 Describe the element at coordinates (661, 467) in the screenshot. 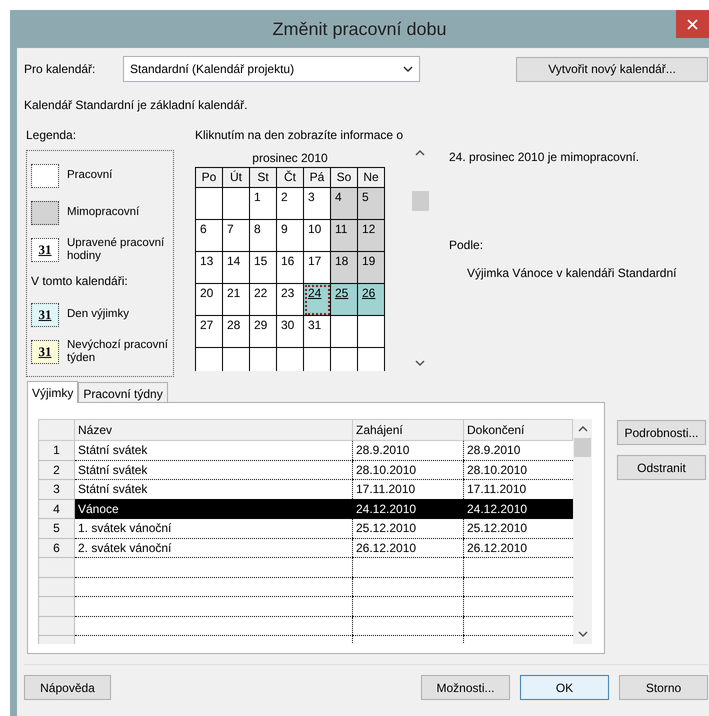

I see `side-button: Odstranit` at that location.